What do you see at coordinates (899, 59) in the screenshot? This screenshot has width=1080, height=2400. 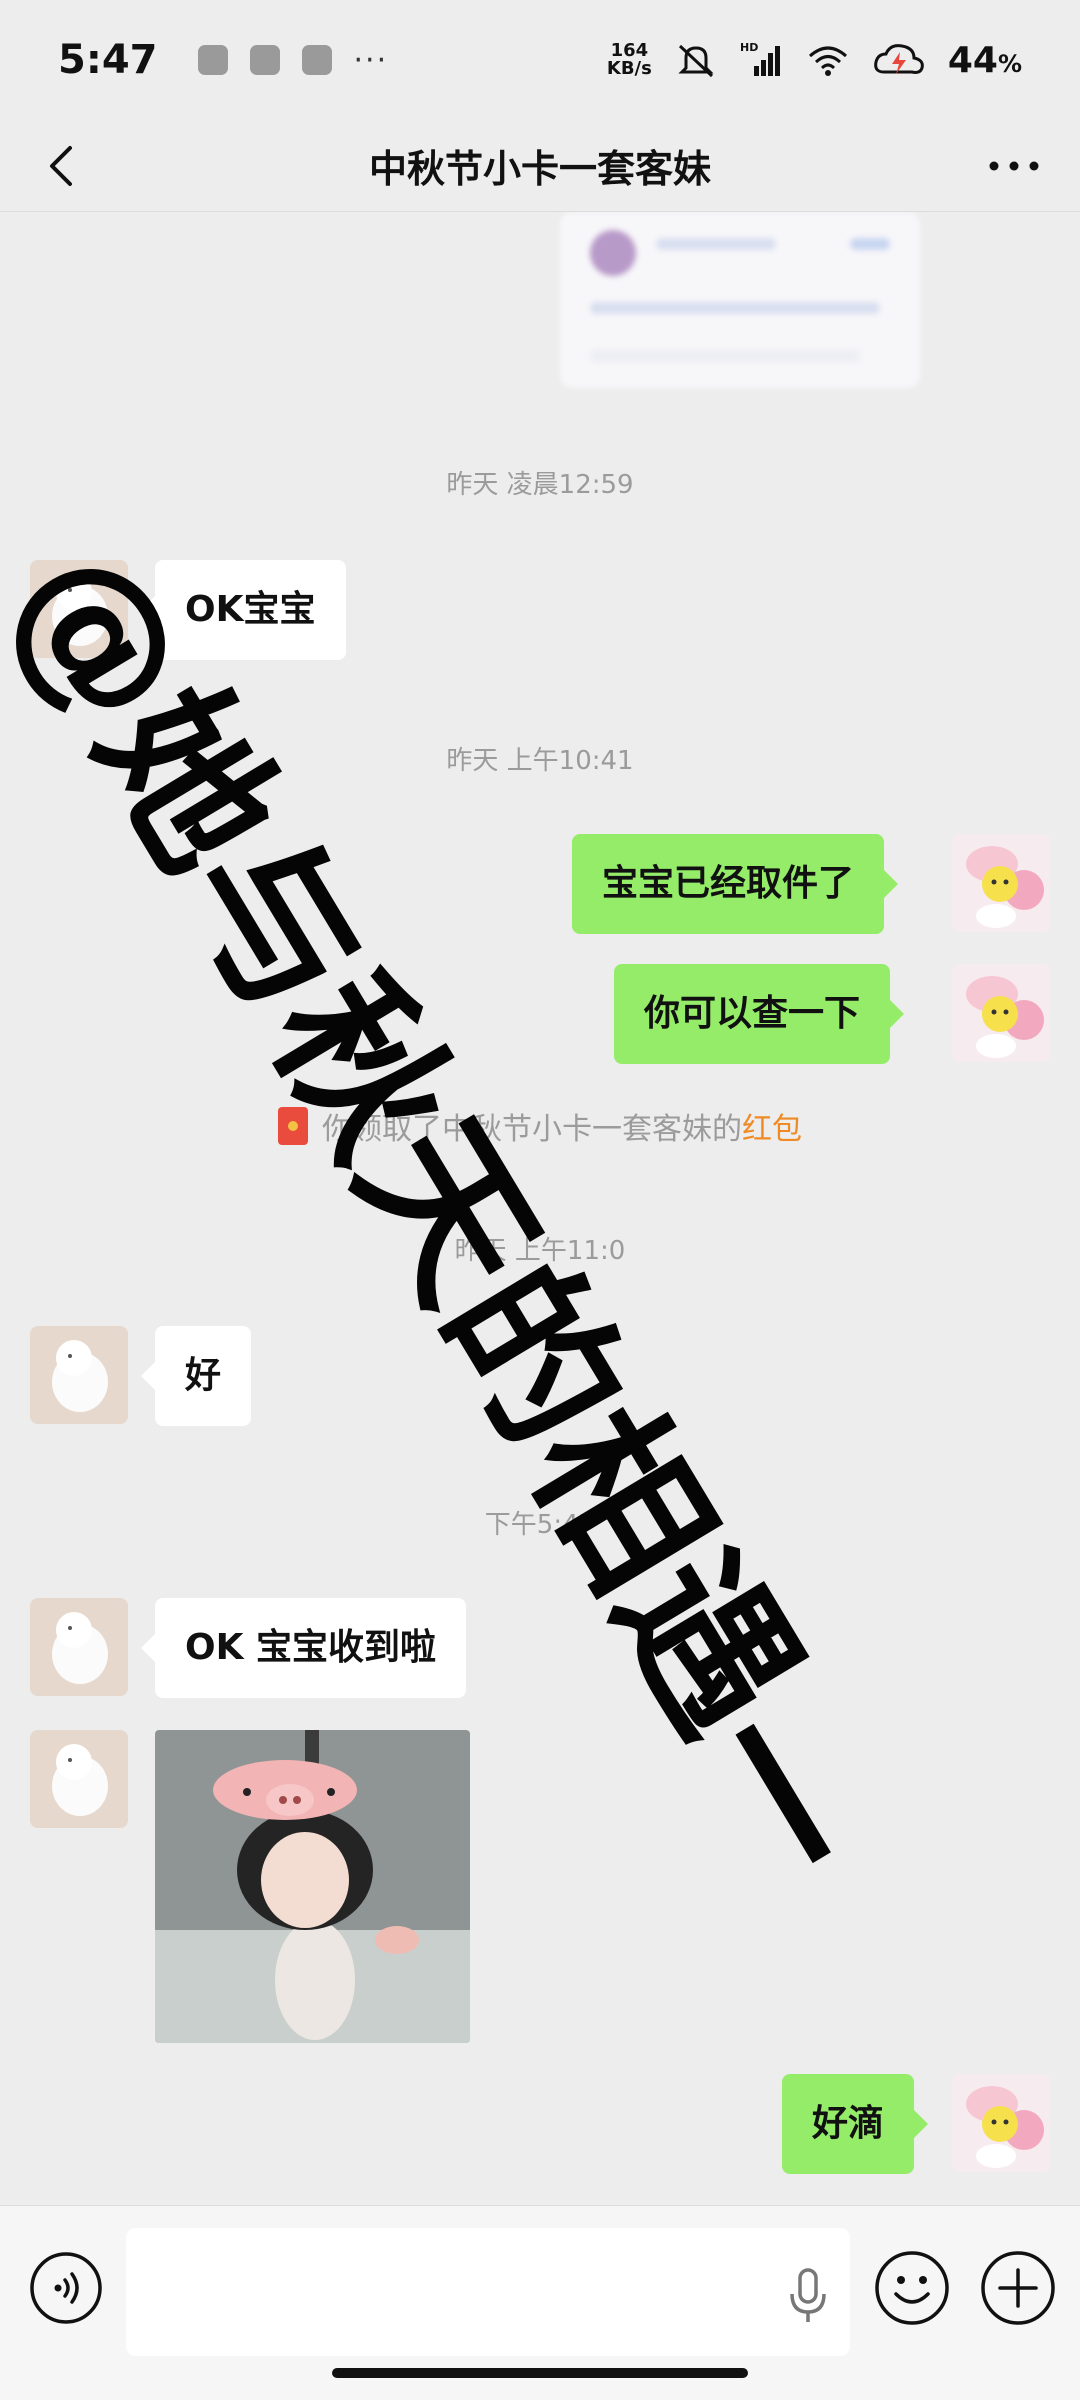 I see `battery-charging-icon` at bounding box center [899, 59].